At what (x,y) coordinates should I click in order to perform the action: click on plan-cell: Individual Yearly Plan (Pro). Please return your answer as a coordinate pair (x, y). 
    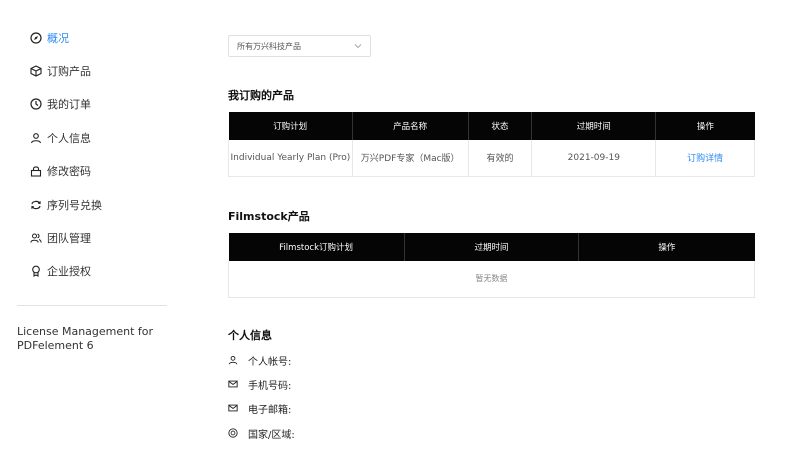
    Looking at the image, I should click on (290, 158).